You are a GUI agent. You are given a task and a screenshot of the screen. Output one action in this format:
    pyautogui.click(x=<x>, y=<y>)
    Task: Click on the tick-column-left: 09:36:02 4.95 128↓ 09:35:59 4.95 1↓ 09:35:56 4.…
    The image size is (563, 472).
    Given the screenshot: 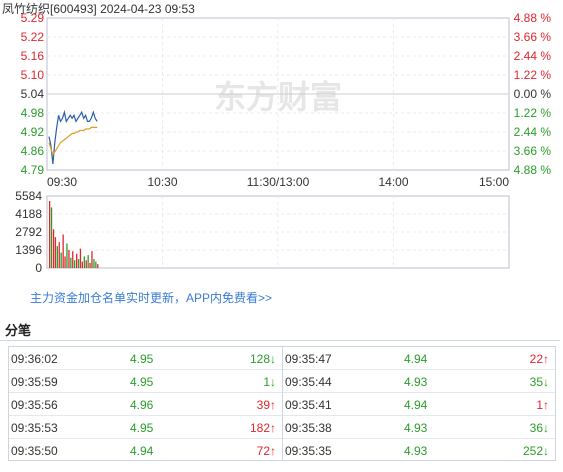 What is the action you would take?
    pyautogui.click(x=145, y=403)
    